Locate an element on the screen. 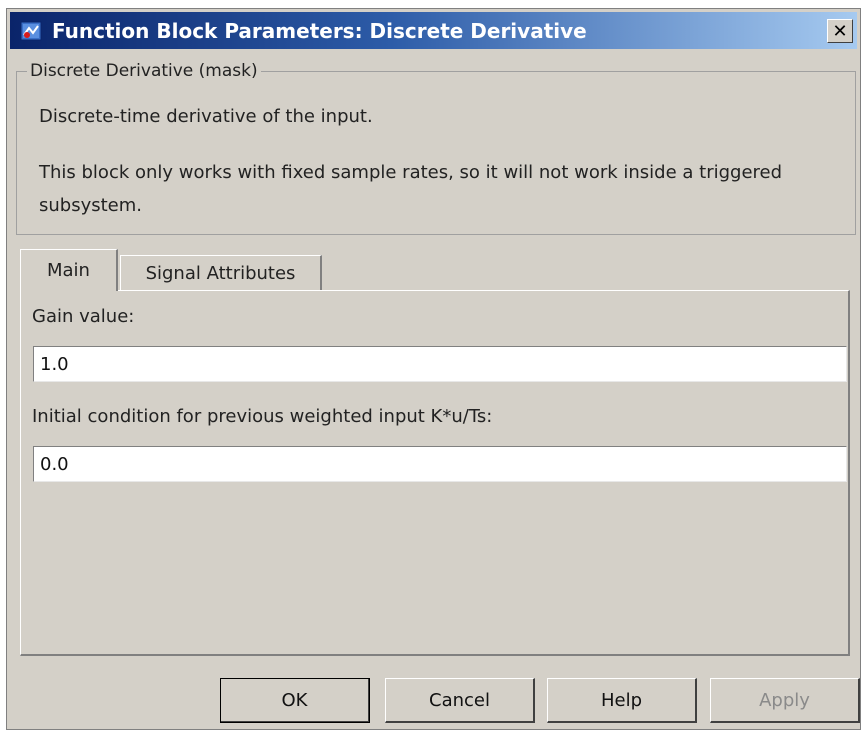 The height and width of the screenshot is (735, 867). tab-main-label: Main is located at coordinates (68, 270).